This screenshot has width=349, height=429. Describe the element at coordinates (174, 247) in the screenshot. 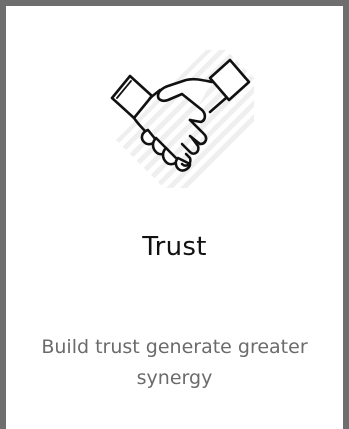

I see `card-title: Trust` at that location.